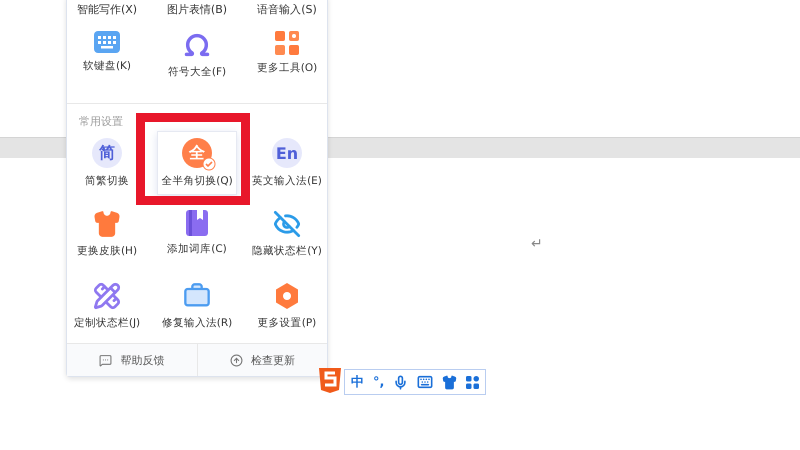 Image resolution: width=800 pixels, height=450 pixels. What do you see at coordinates (101, 122) in the screenshot?
I see `section-heading: 常用设置` at bounding box center [101, 122].